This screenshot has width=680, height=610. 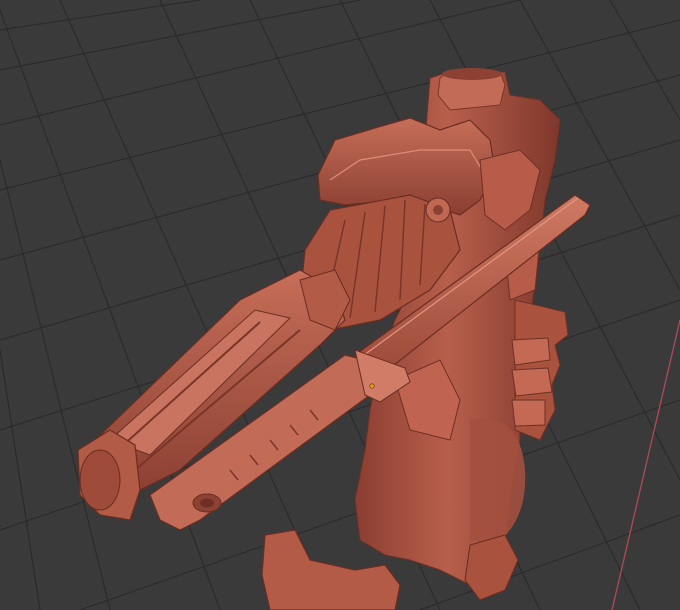 What do you see at coordinates (472, 74) in the screenshot?
I see `neck-opening` at bounding box center [472, 74].